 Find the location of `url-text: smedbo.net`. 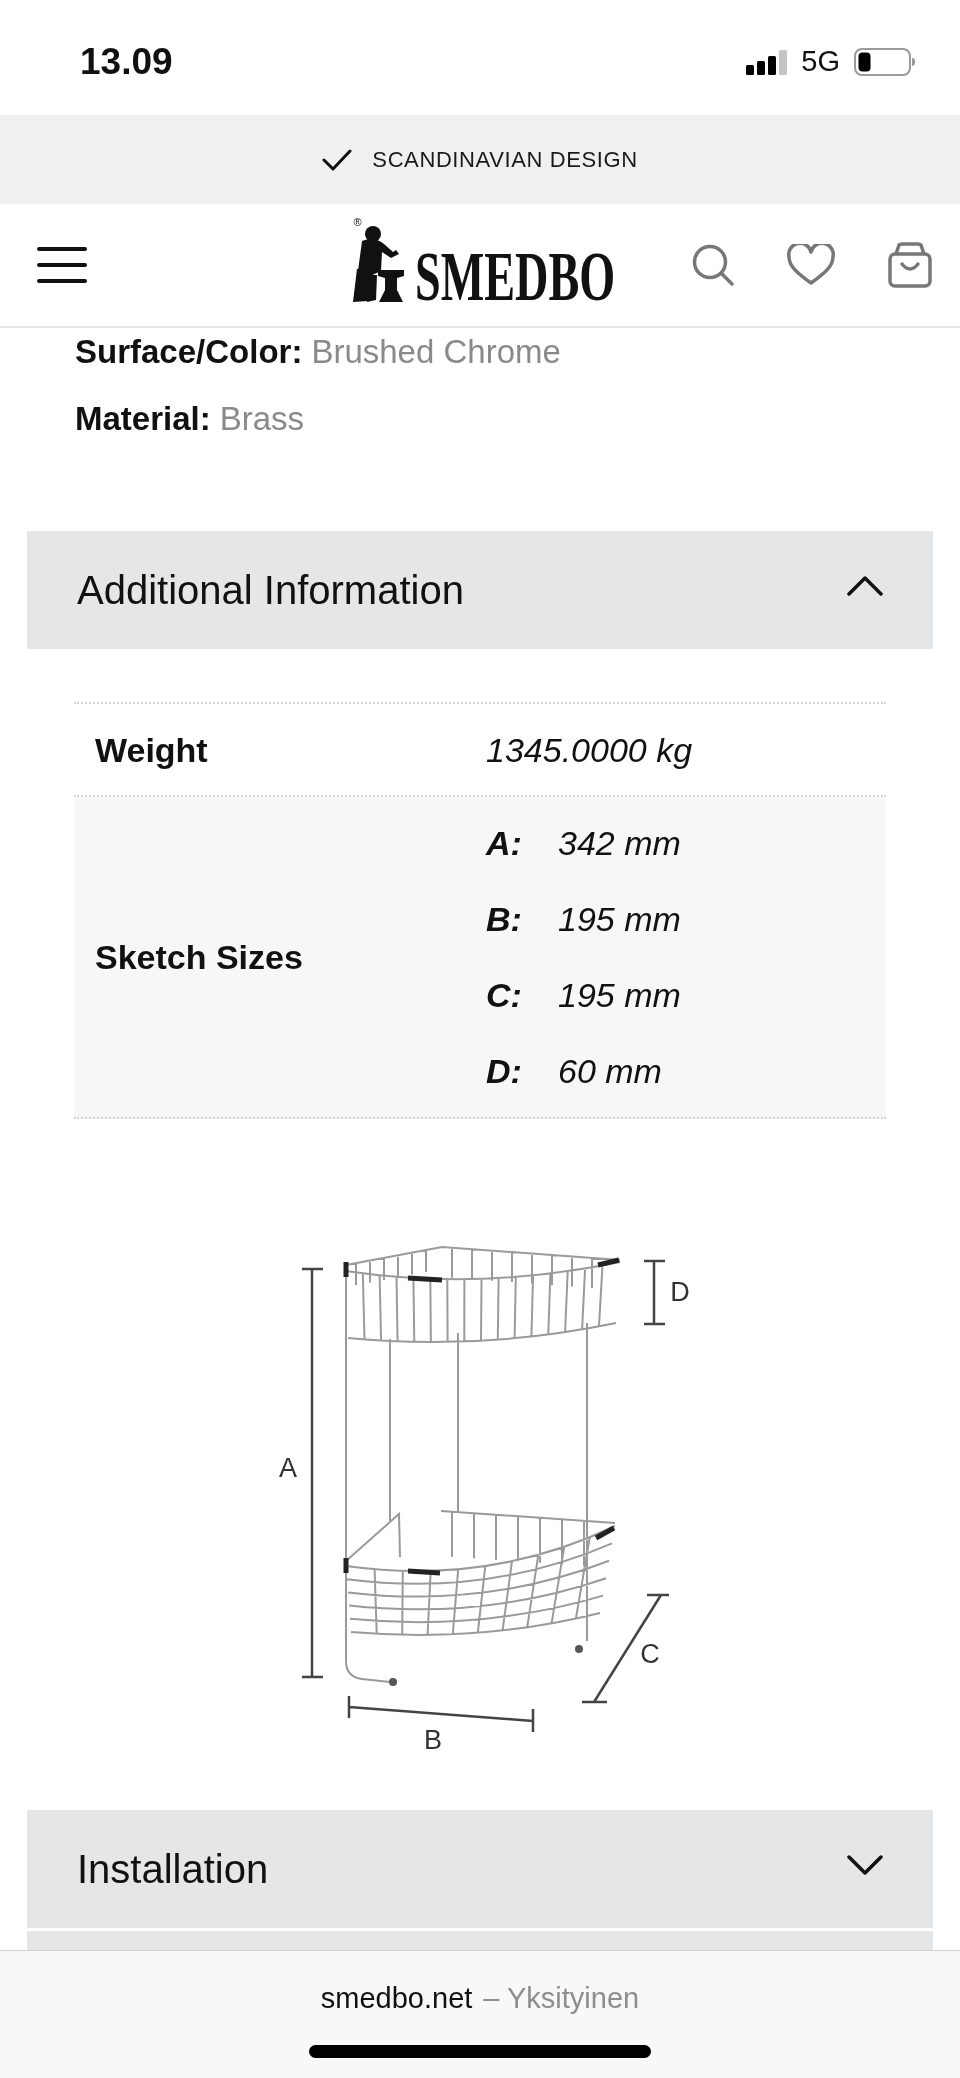

url-text: smedbo.net is located at coordinates (396, 1998).